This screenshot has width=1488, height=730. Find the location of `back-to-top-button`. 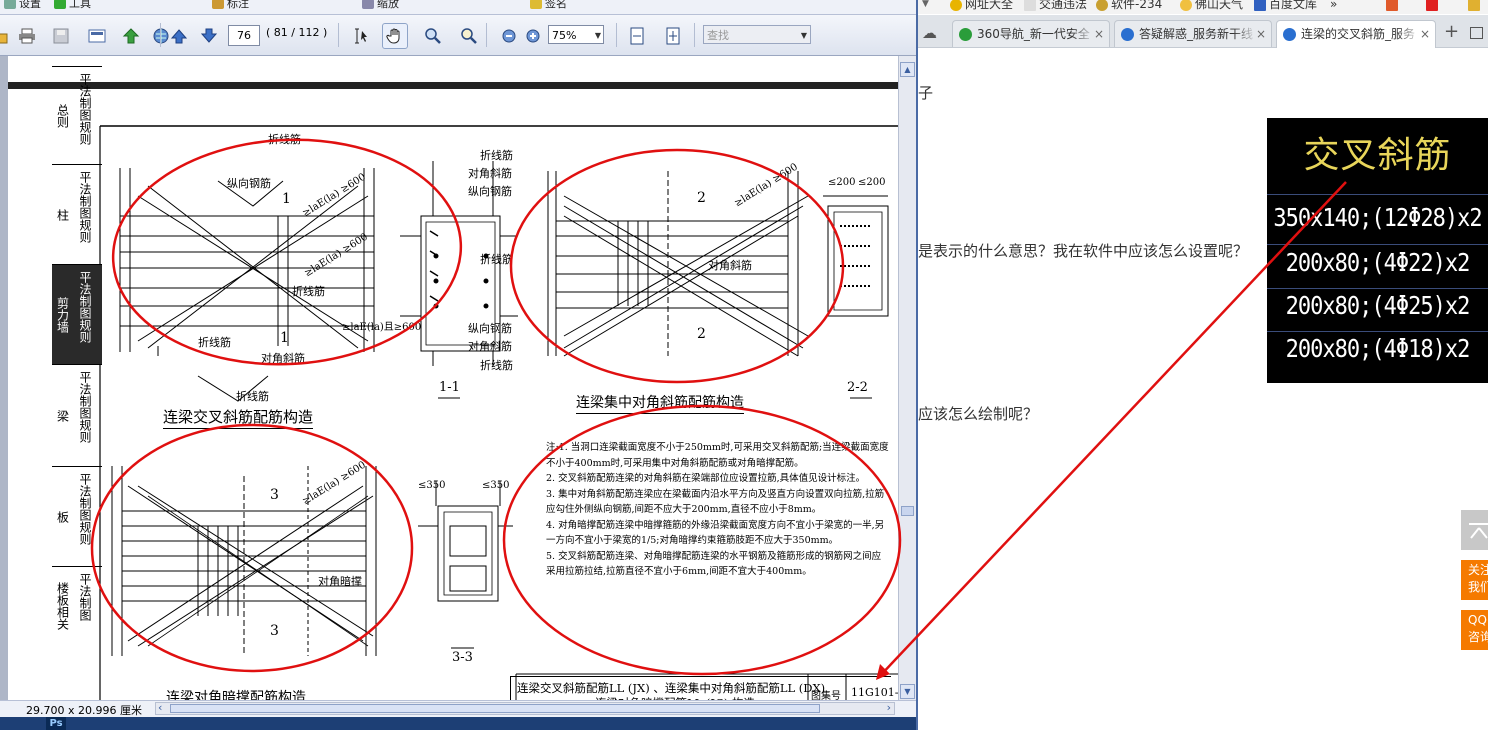

back-to-top-button is located at coordinates (1474, 530).